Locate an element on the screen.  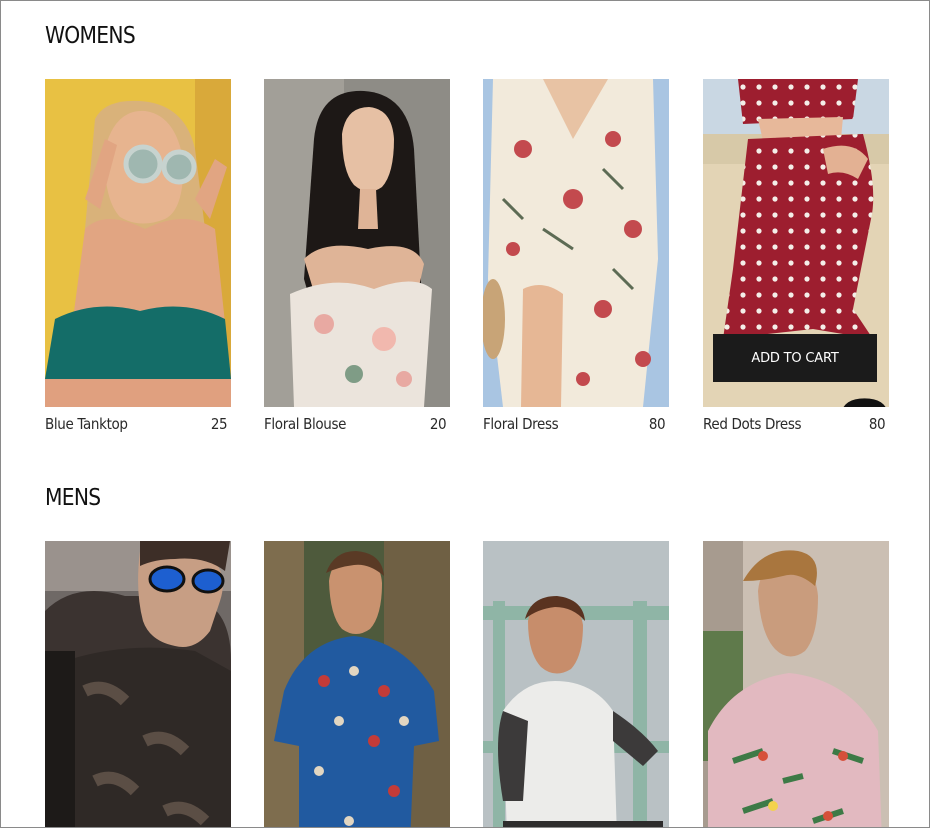
product-caption: Floral Blouse 20 is located at coordinates (357, 424).